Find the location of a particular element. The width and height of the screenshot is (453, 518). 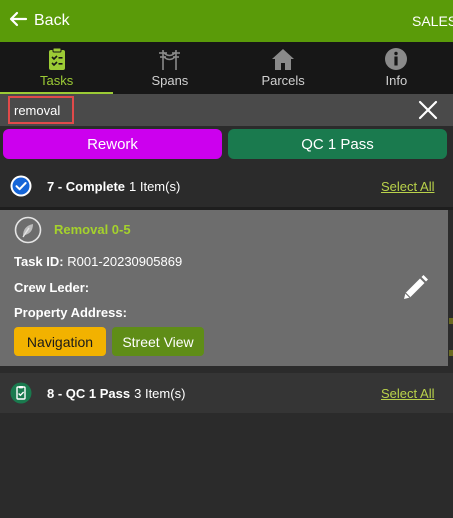

leaf-icon is located at coordinates (28, 230).